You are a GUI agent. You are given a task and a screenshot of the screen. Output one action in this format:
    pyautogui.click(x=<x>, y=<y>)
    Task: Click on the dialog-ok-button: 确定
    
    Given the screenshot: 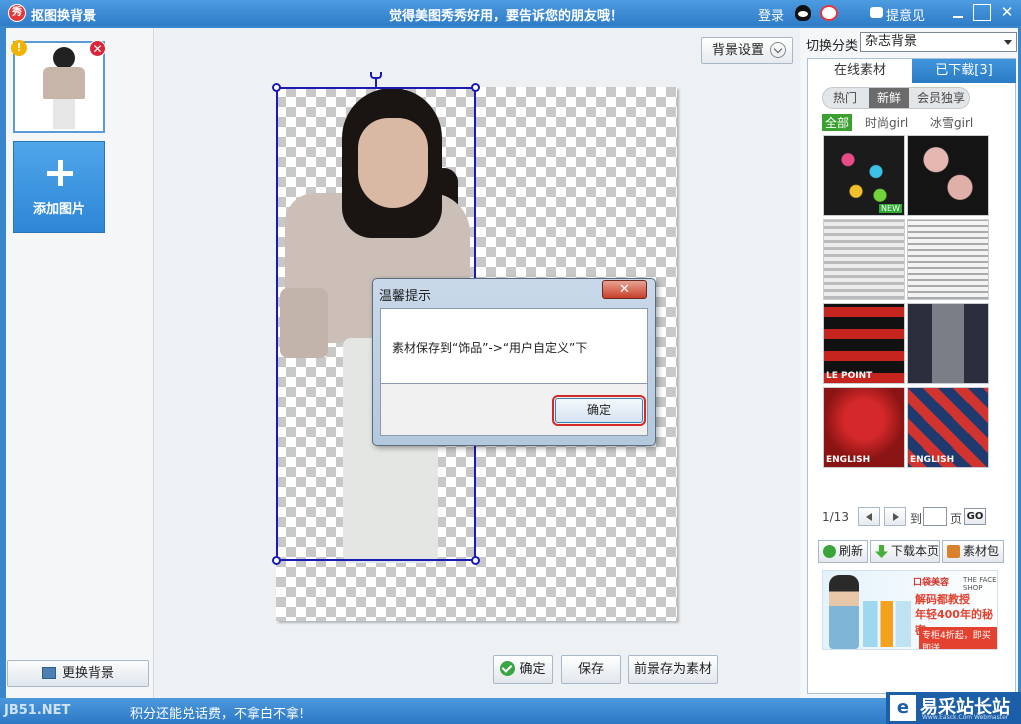 What is the action you would take?
    pyautogui.click(x=599, y=410)
    